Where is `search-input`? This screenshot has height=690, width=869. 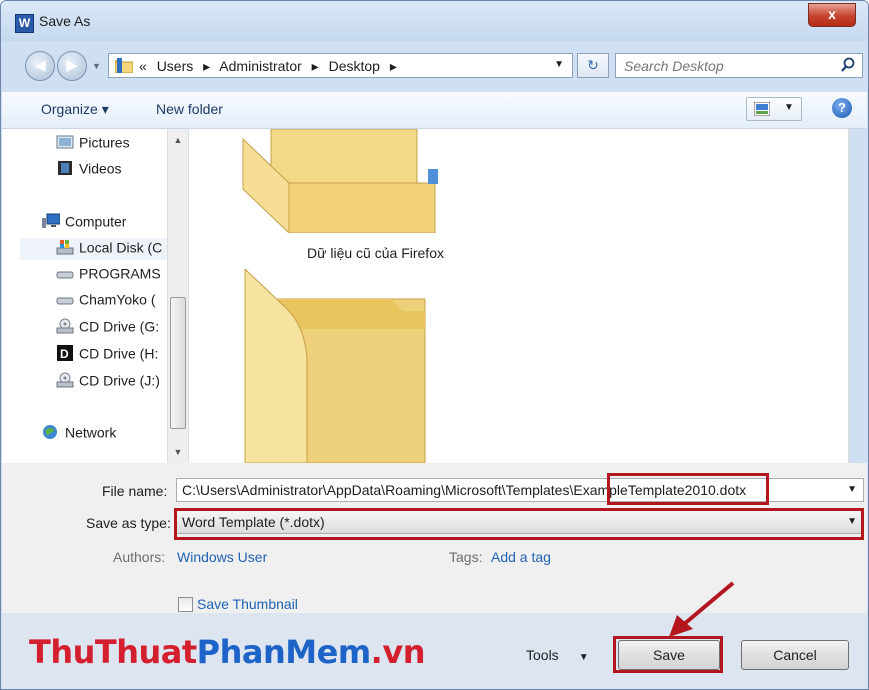
search-input is located at coordinates (724, 66).